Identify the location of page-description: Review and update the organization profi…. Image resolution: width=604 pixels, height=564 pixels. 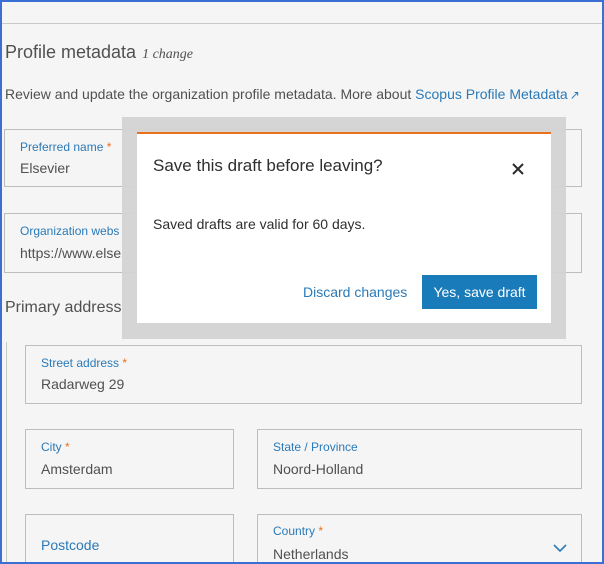
(292, 94).